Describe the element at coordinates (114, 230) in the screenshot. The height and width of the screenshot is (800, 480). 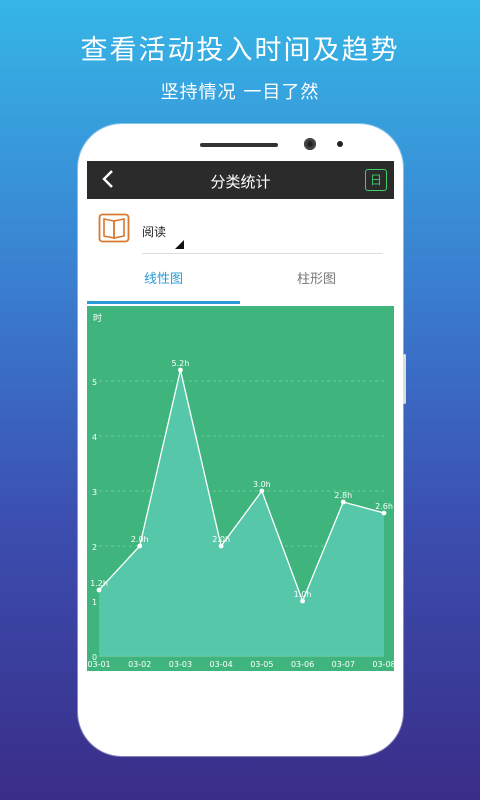
I see `book-icon` at that location.